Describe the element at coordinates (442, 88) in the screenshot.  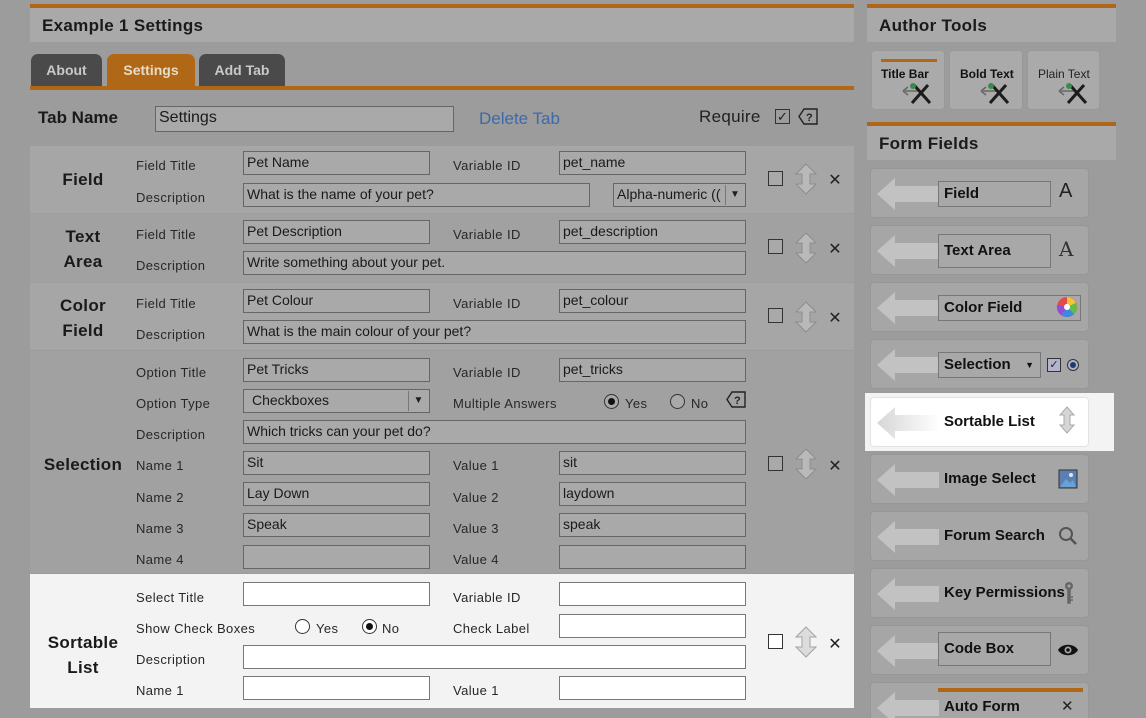
I see `tab-underline` at that location.